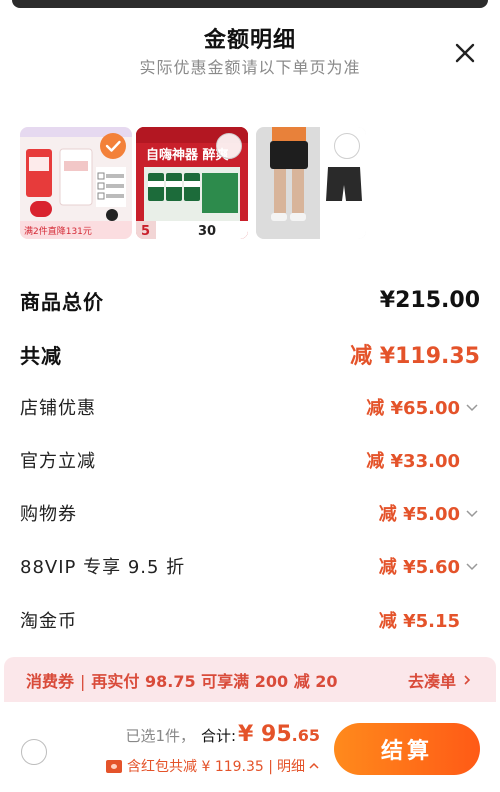  Describe the element at coordinates (62, 301) in the screenshot. I see `total-label: 商品总价` at that location.